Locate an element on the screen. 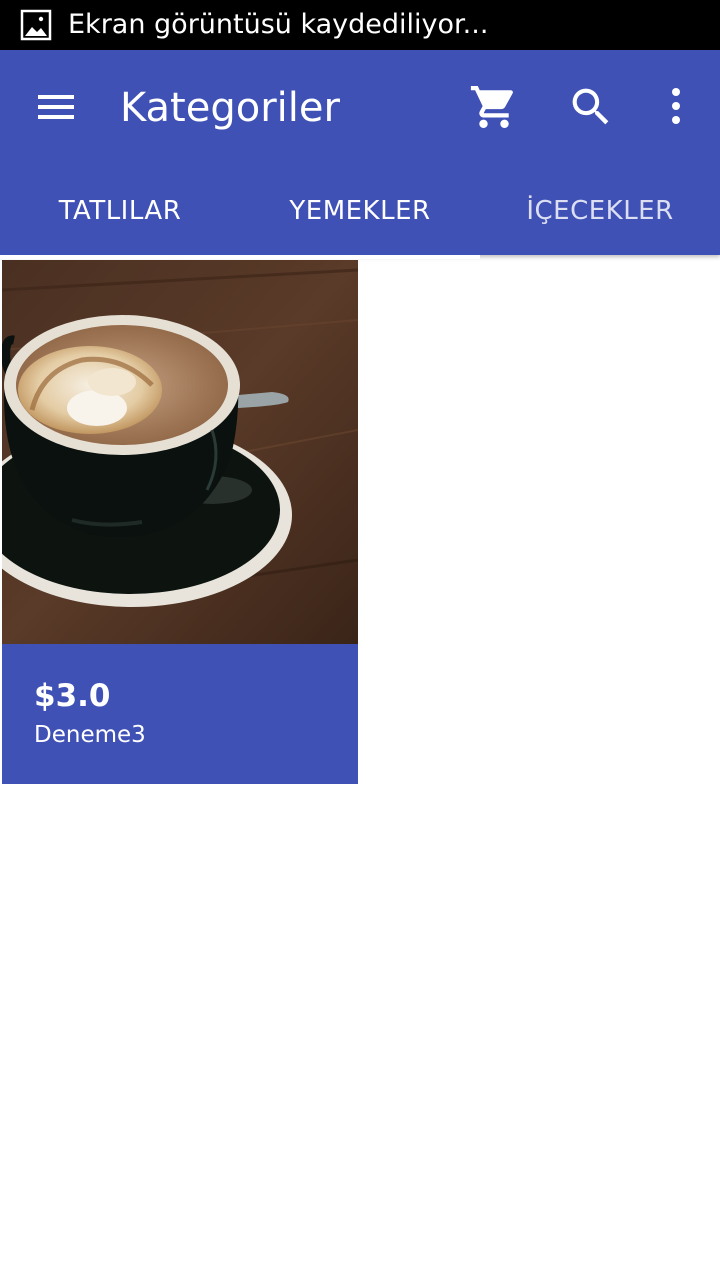  cart-button is located at coordinates (494, 107).